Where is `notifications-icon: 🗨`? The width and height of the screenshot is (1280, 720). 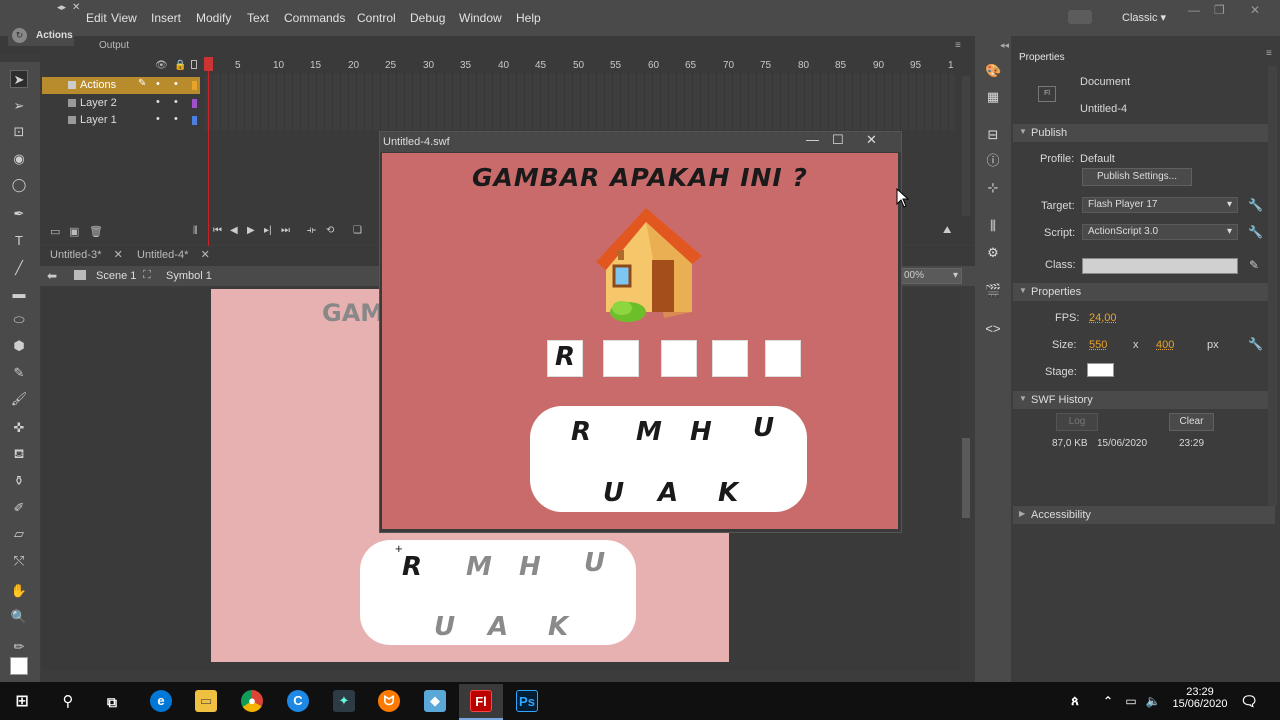 notifications-icon: 🗨 is located at coordinates (1249, 701).